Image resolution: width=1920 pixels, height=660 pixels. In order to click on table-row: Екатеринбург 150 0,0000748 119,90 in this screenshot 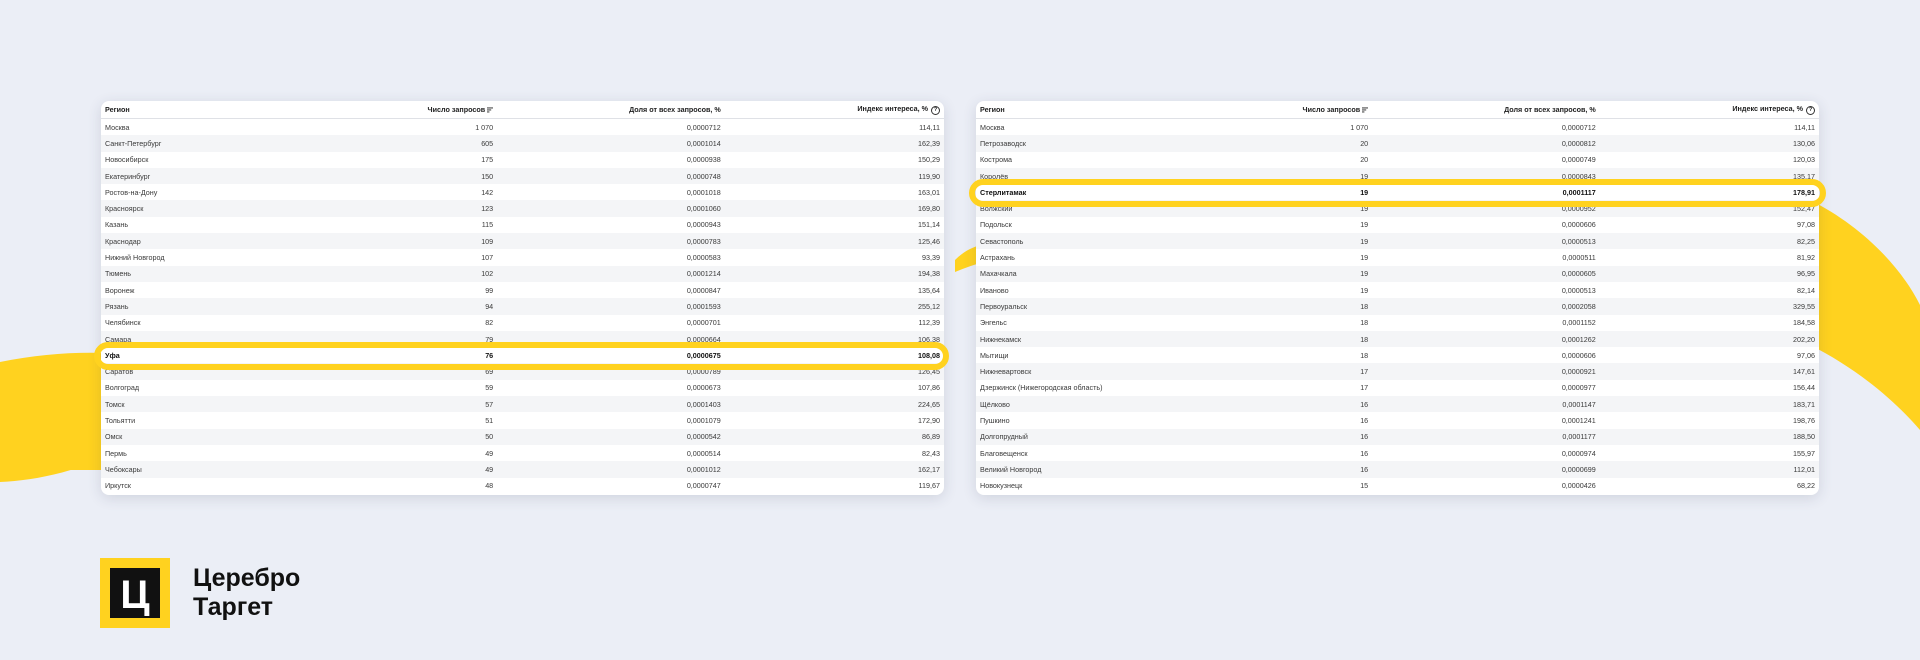, I will do `click(522, 176)`.